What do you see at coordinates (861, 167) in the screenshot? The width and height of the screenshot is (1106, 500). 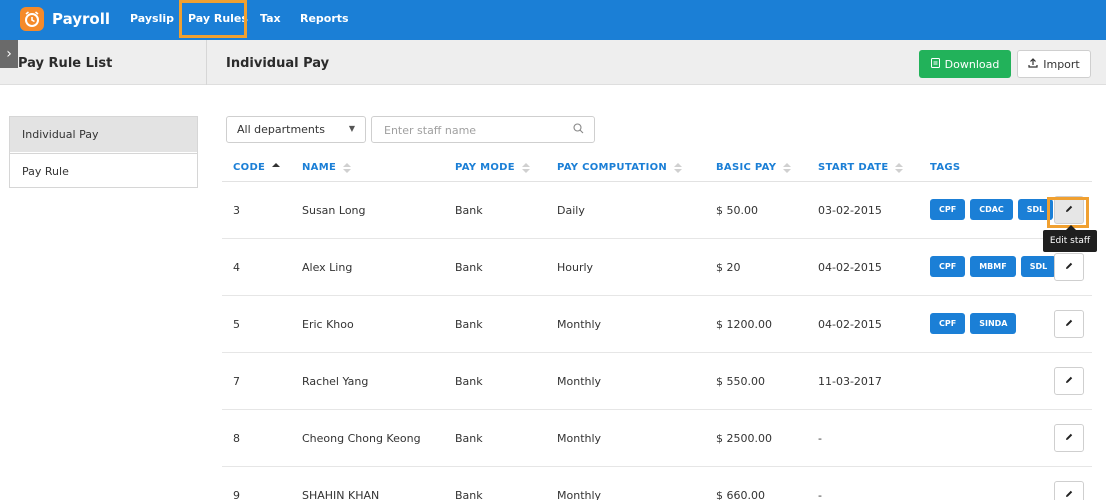 I see `column-header-start-date: START DATE` at bounding box center [861, 167].